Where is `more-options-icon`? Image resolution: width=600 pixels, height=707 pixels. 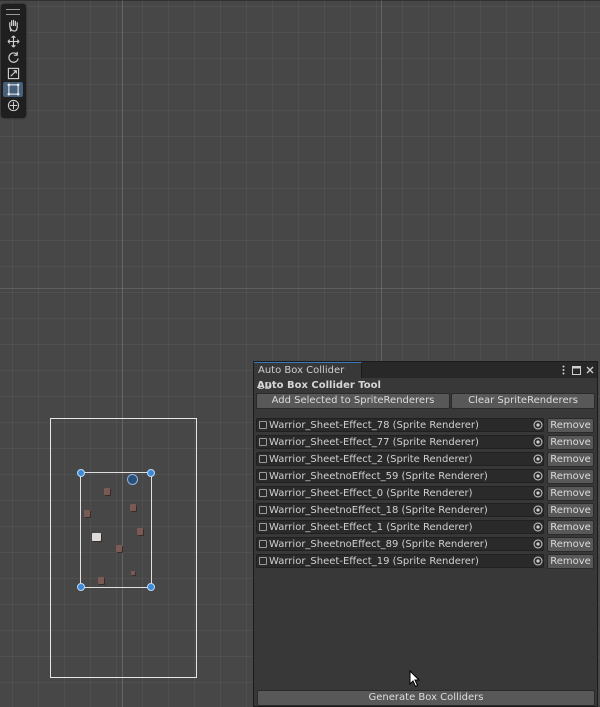
more-options-icon is located at coordinates (563, 370).